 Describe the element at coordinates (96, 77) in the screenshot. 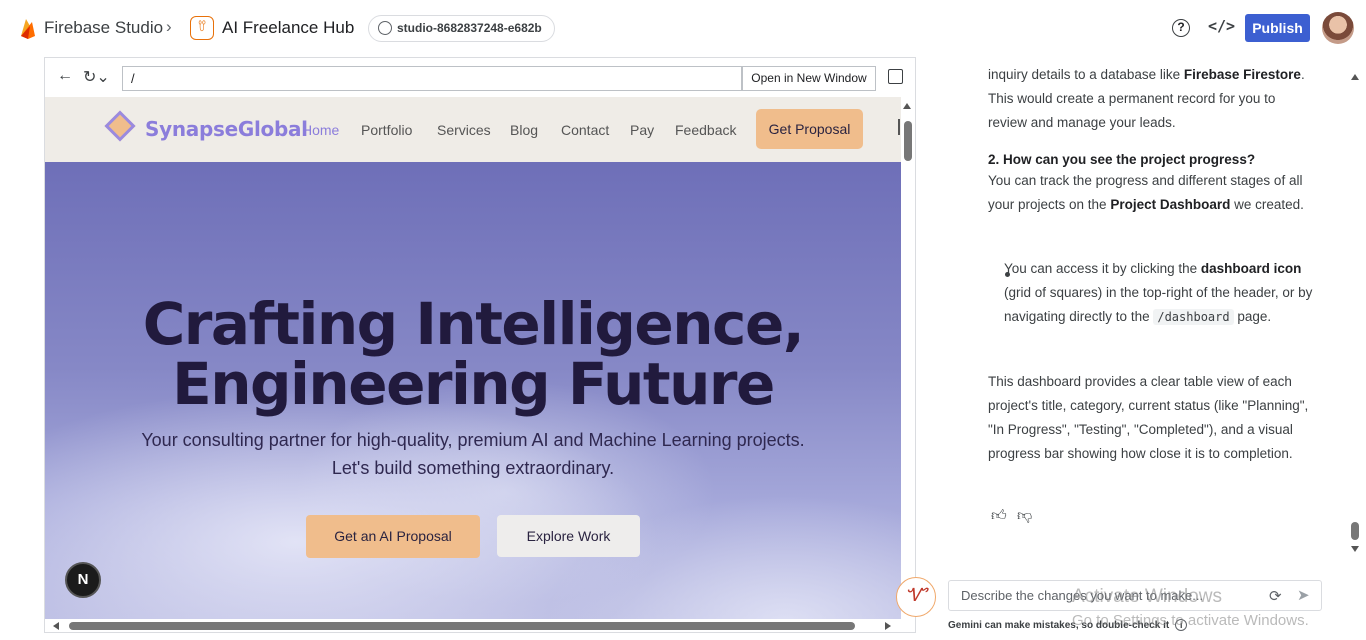

I see `reload-icon: ↻⌄` at that location.